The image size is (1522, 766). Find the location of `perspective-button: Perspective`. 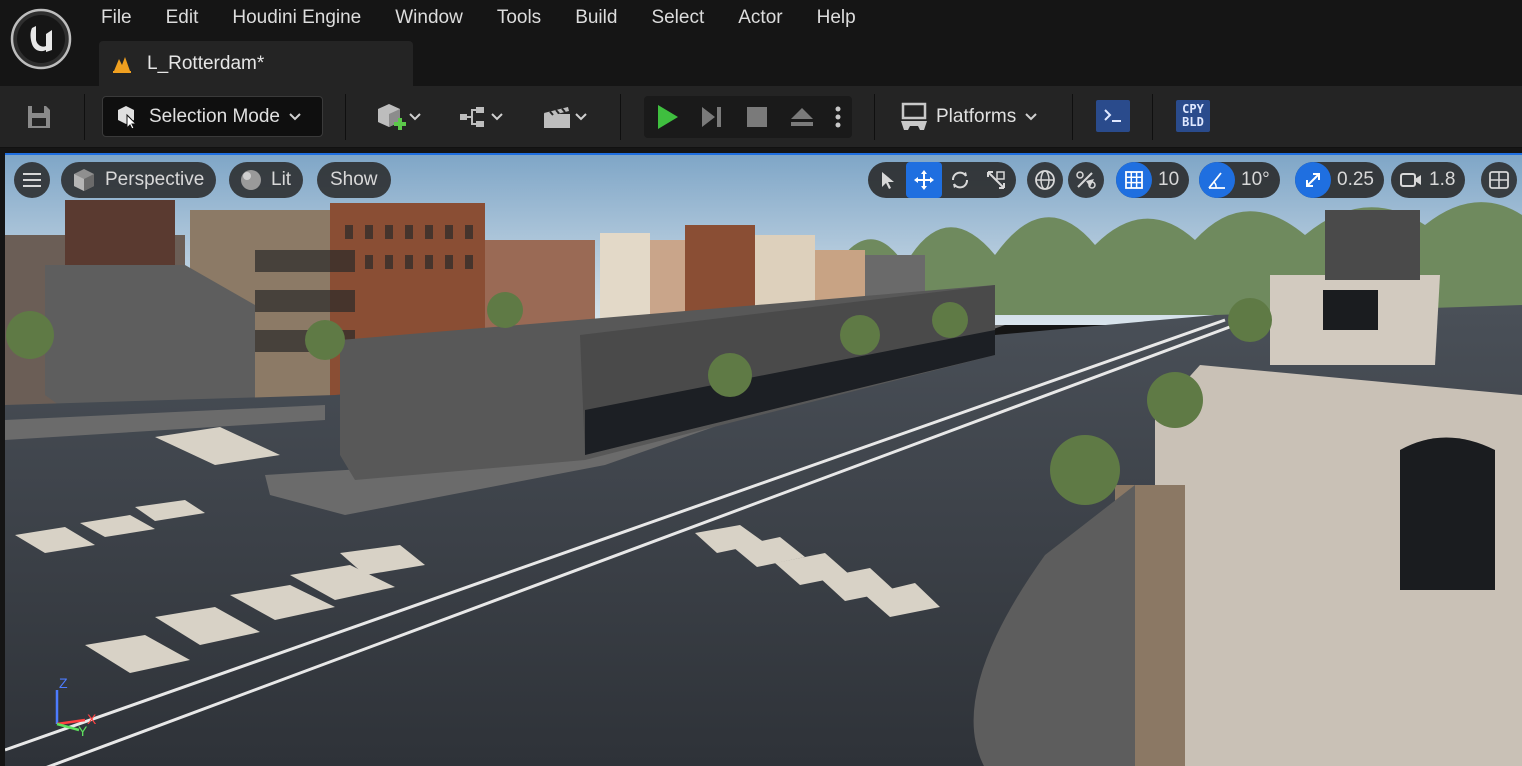

perspective-button: Perspective is located at coordinates (139, 180).